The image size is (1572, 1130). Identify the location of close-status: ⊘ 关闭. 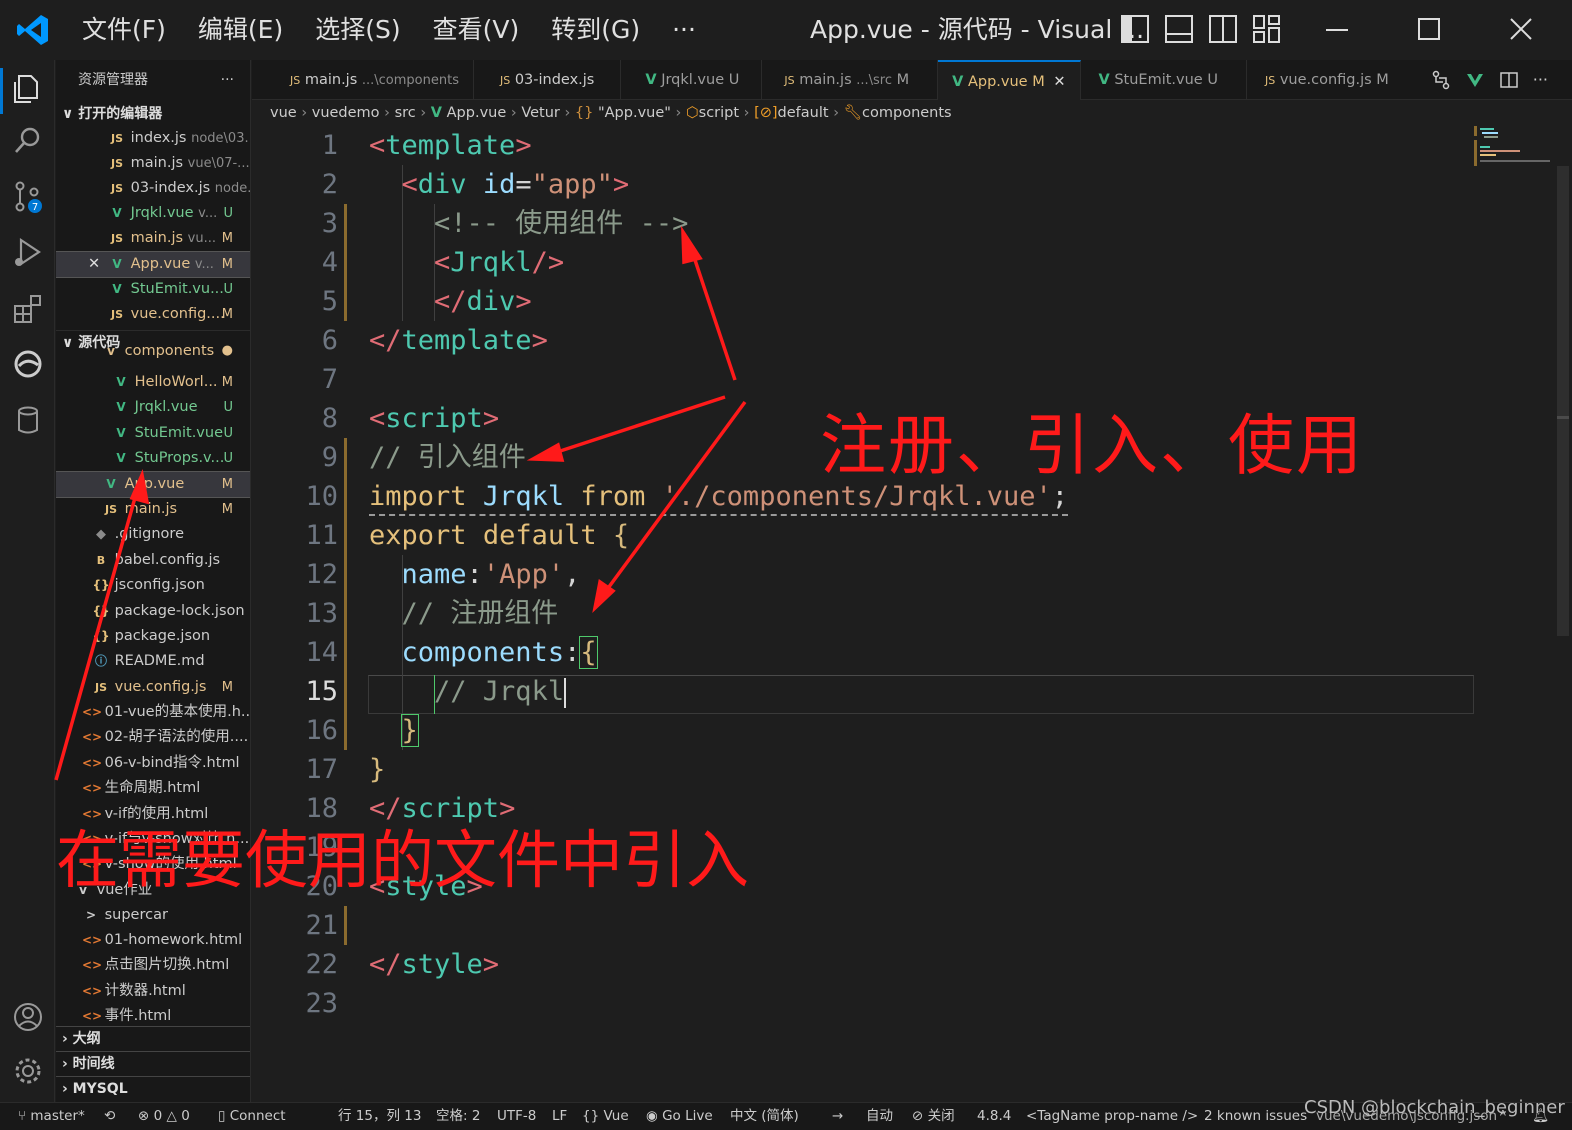
(933, 1116).